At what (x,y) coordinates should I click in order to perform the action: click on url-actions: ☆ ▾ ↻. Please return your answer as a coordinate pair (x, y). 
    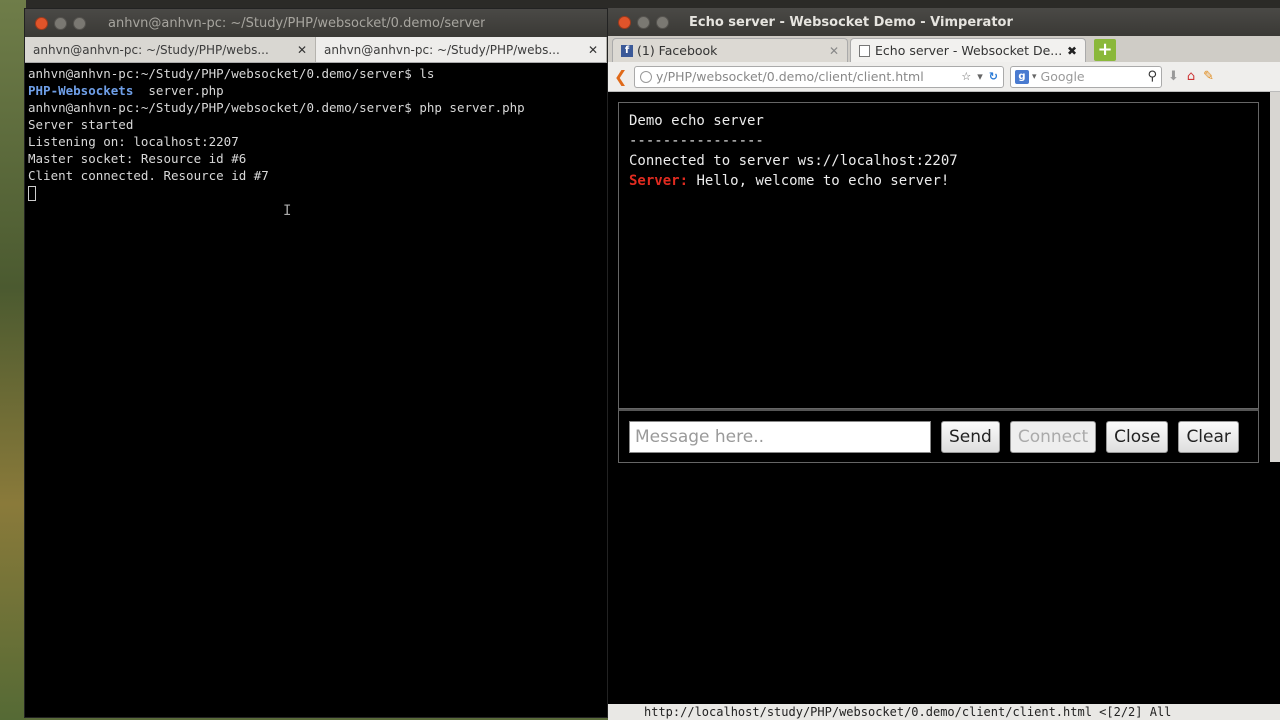
    Looking at the image, I should click on (979, 76).